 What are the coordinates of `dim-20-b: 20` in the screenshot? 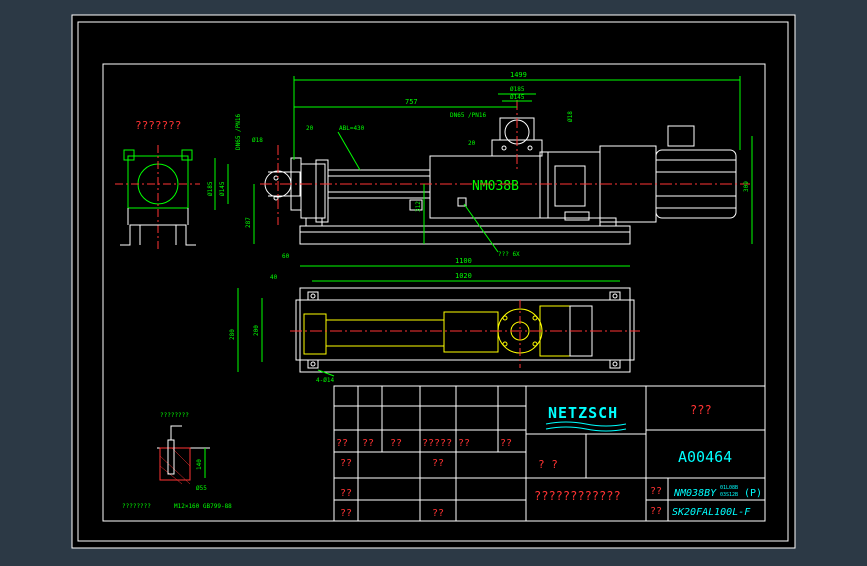 It's located at (472, 143).